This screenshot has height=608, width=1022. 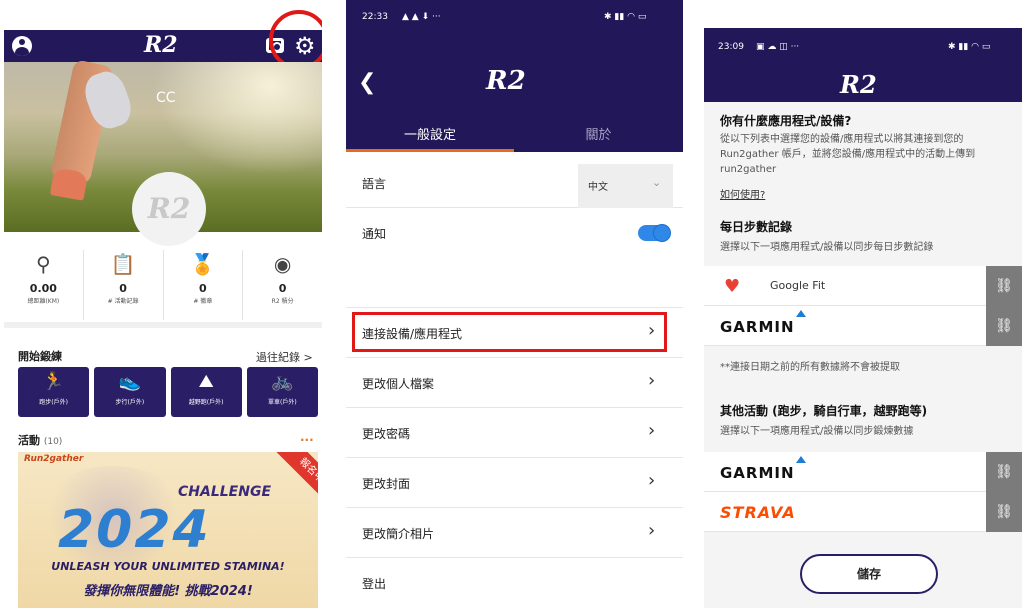 What do you see at coordinates (514, 583) in the screenshot?
I see `logout-row: 登出` at bounding box center [514, 583].